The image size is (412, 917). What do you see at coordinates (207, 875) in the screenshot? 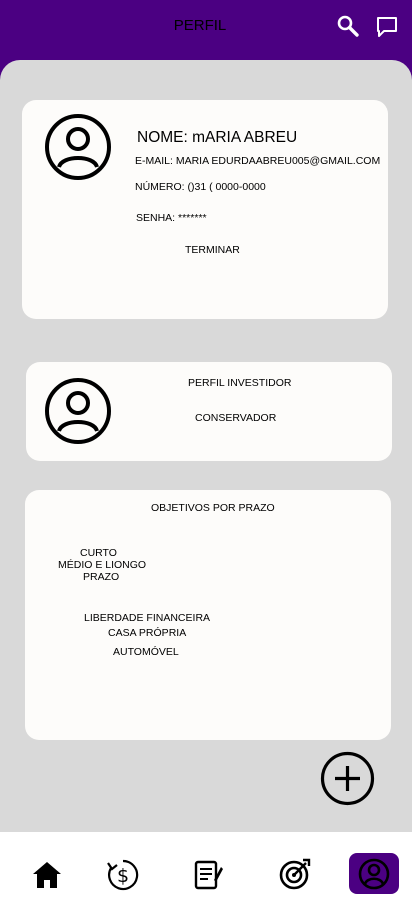
I see `notes-icon` at bounding box center [207, 875].